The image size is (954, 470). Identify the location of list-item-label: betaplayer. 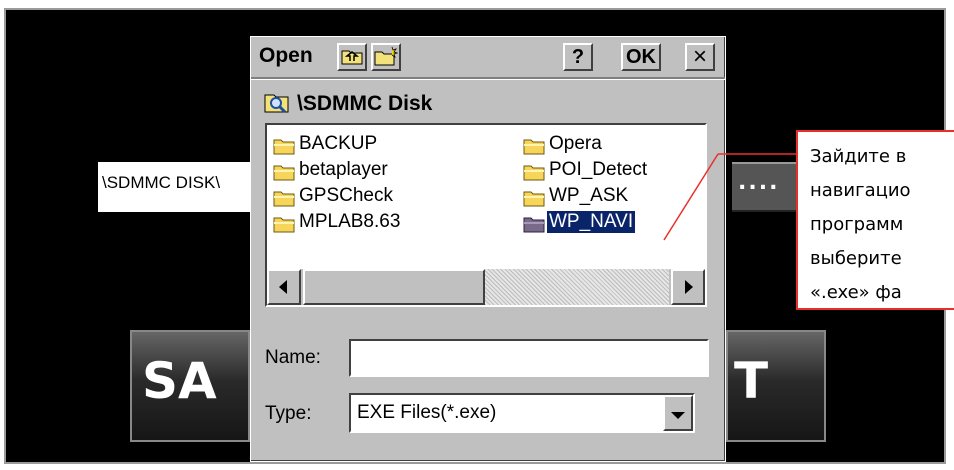
(343, 169).